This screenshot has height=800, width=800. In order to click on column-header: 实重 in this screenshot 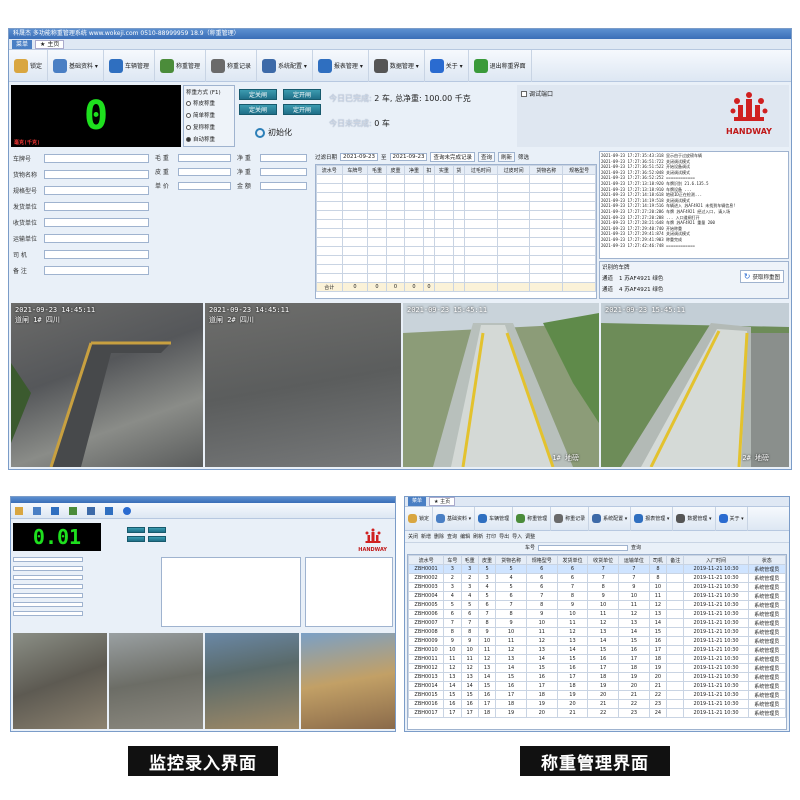, I will do `click(444, 170)`.